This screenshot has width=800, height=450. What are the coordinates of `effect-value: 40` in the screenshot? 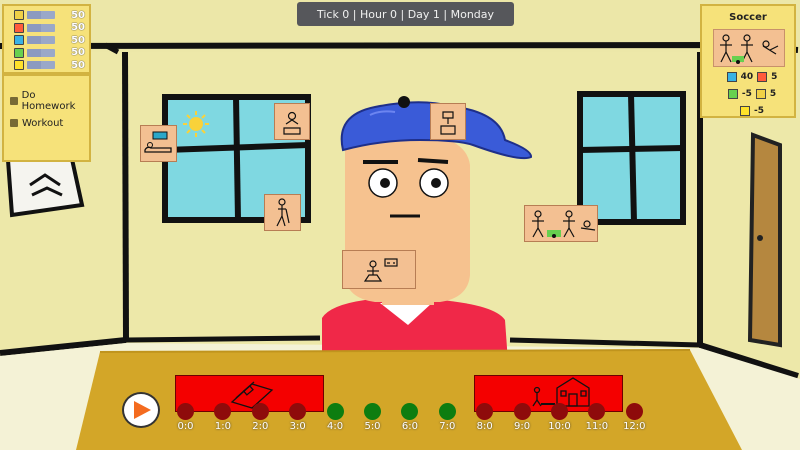 It's located at (747, 76).